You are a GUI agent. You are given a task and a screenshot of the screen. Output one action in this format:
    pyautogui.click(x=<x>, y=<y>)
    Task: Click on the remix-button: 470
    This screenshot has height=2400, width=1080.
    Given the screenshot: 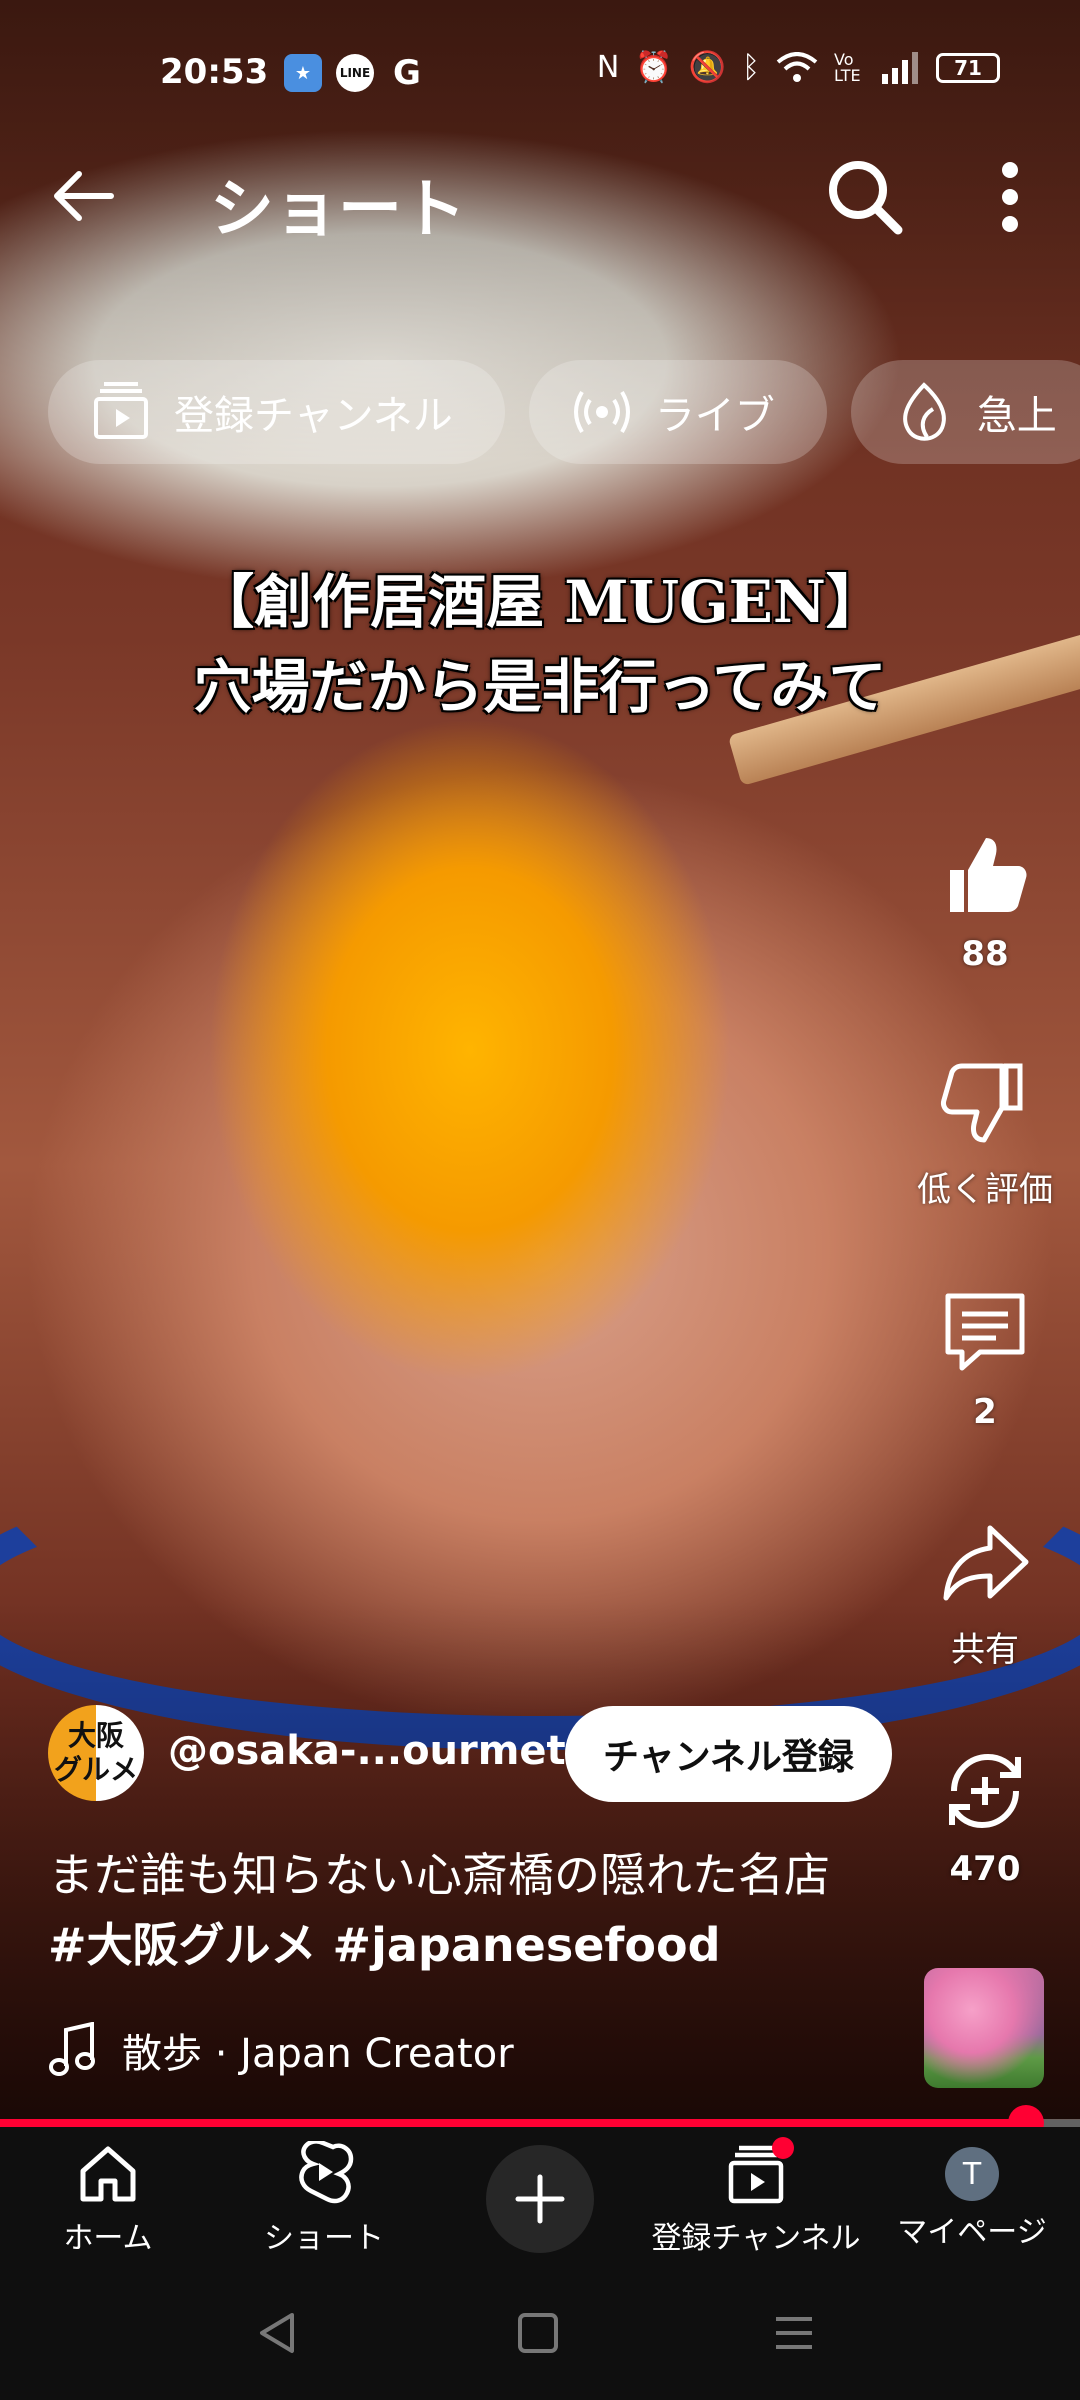 What is the action you would take?
    pyautogui.click(x=985, y=1817)
    